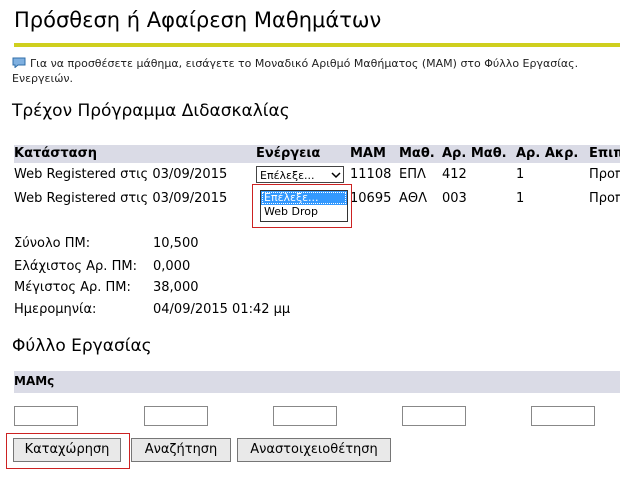  Describe the element at coordinates (412, 174) in the screenshot. I see `row-subject: ΕΠΛ` at that location.